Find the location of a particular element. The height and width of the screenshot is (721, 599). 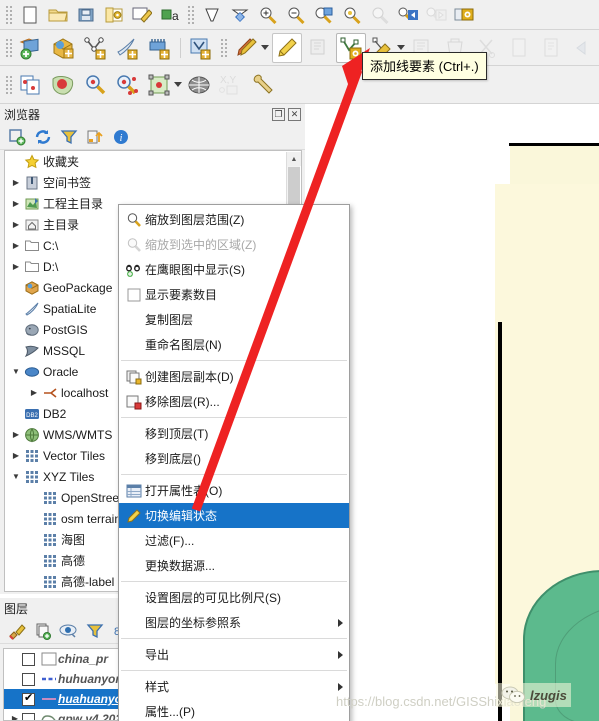

add-selected-layers-button is located at coordinates (17, 137).